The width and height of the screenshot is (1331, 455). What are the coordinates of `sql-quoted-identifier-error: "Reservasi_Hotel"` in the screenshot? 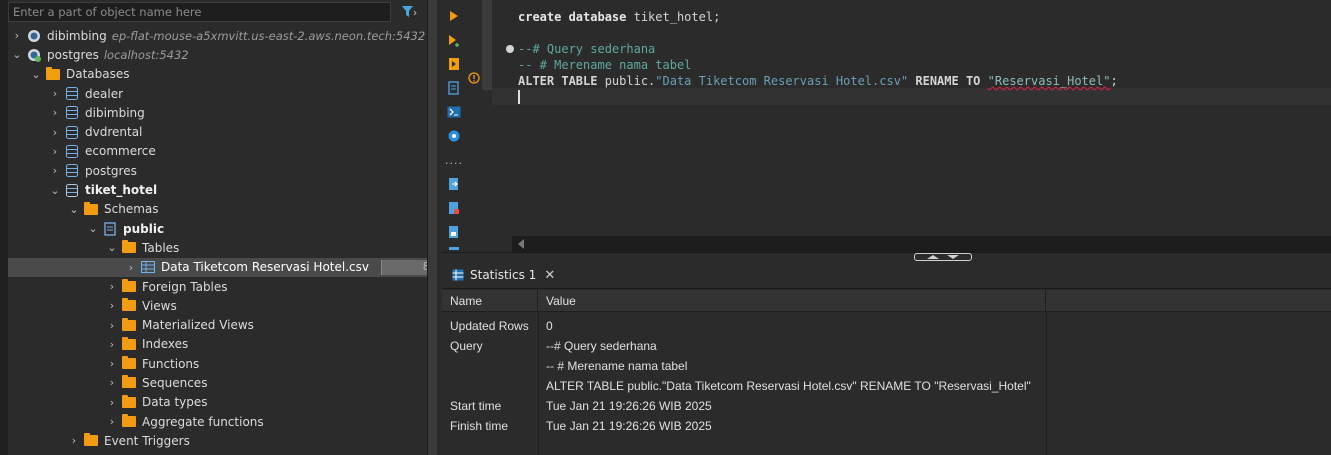 It's located at (1049, 81).